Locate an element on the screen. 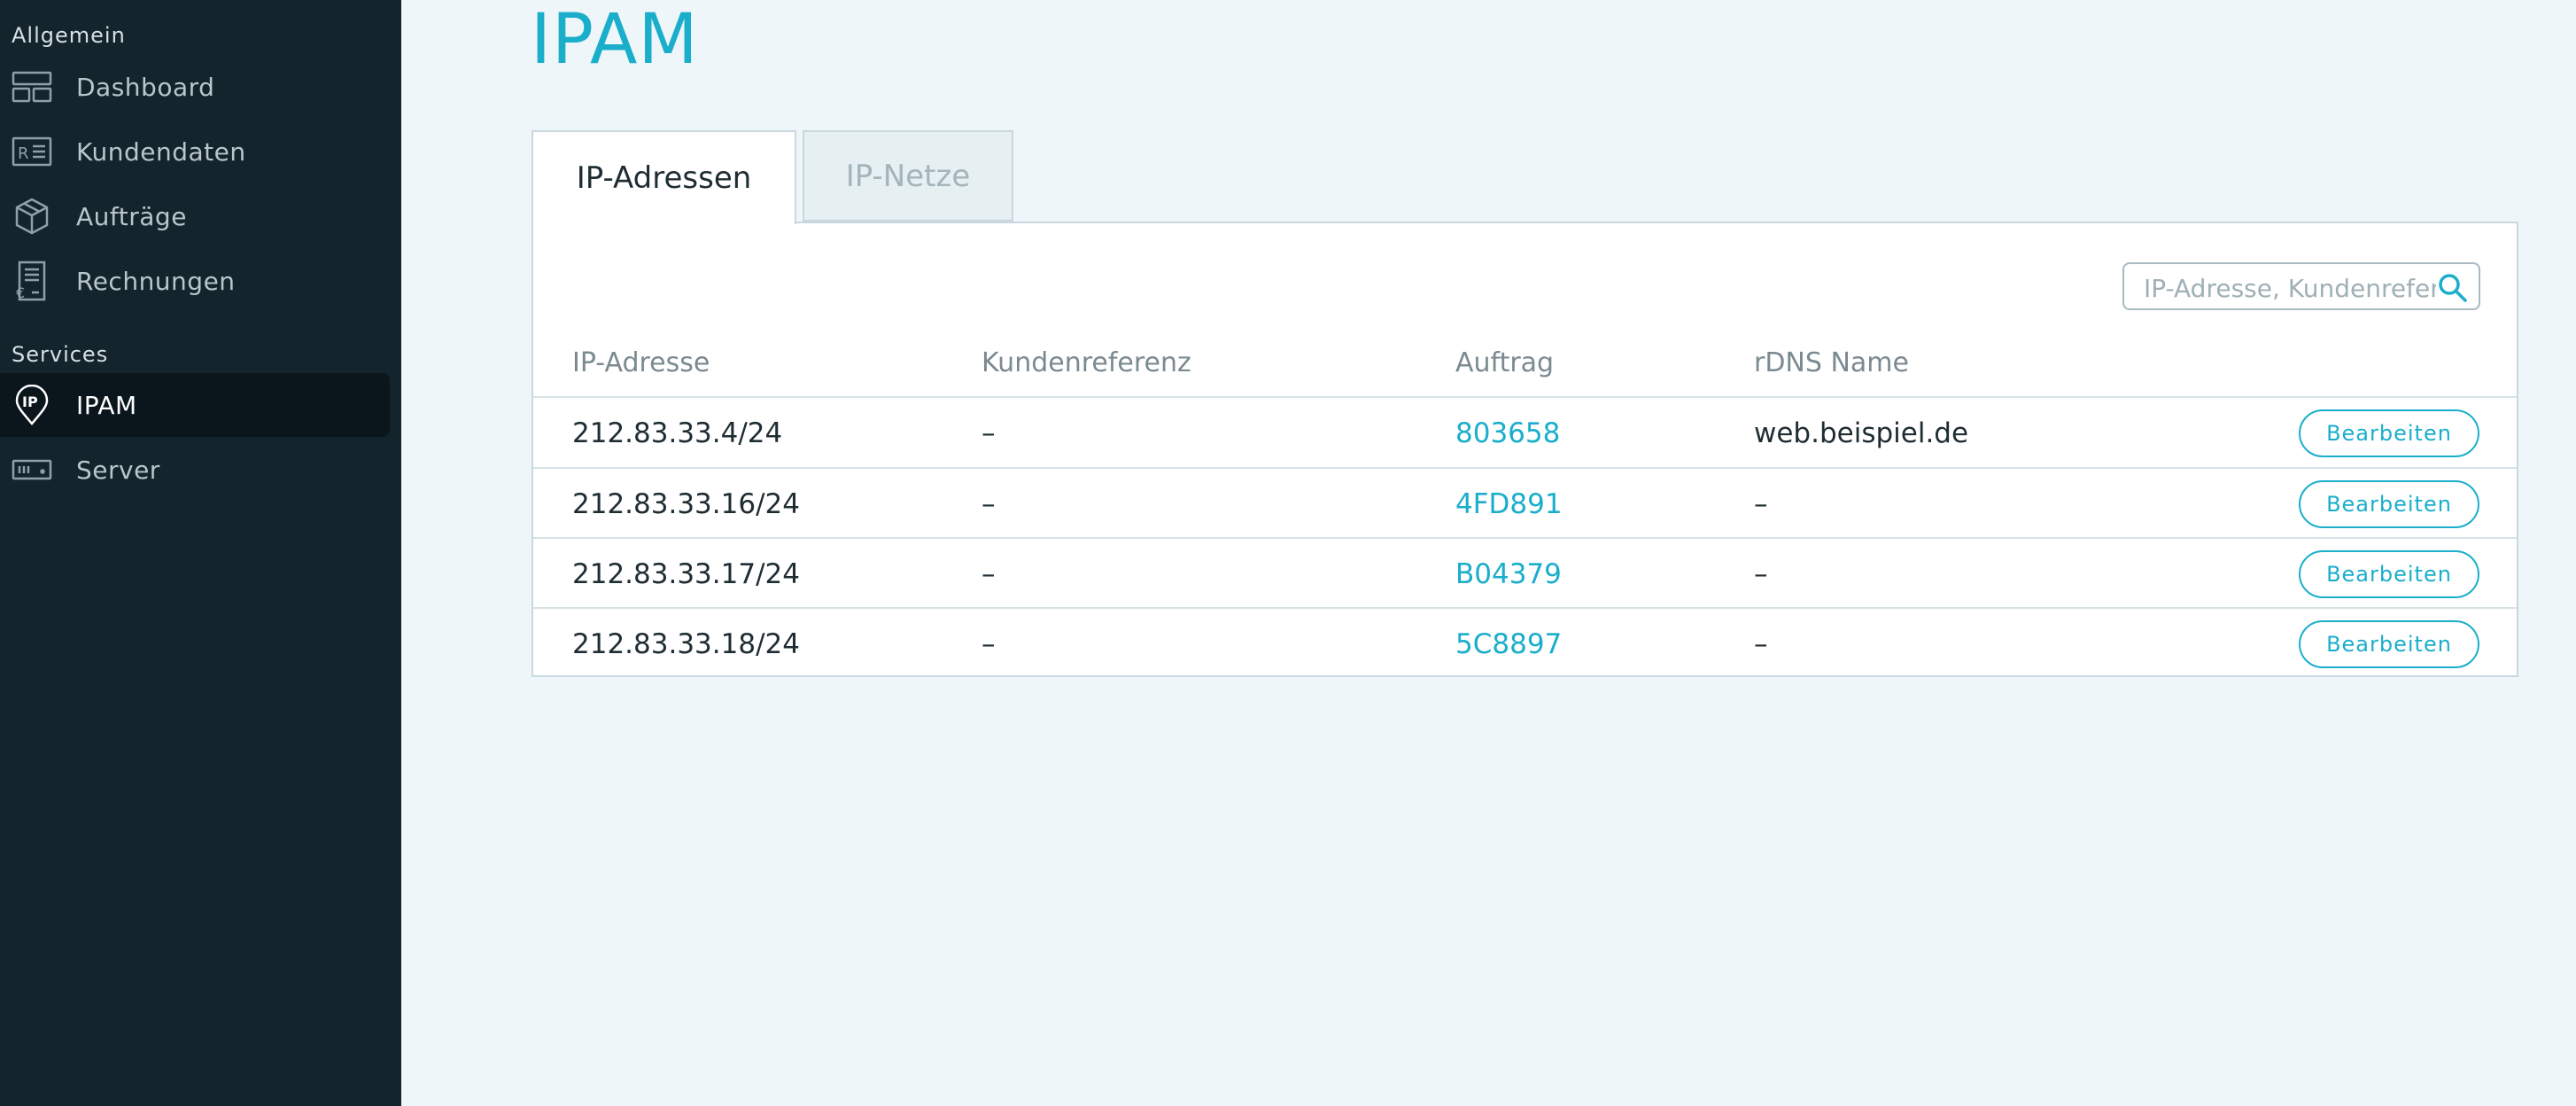 Image resolution: width=2576 pixels, height=1106 pixels. table-row: 212.83.33.16/24 – 4FD891 – Bearbeiten is located at coordinates (1525, 503).